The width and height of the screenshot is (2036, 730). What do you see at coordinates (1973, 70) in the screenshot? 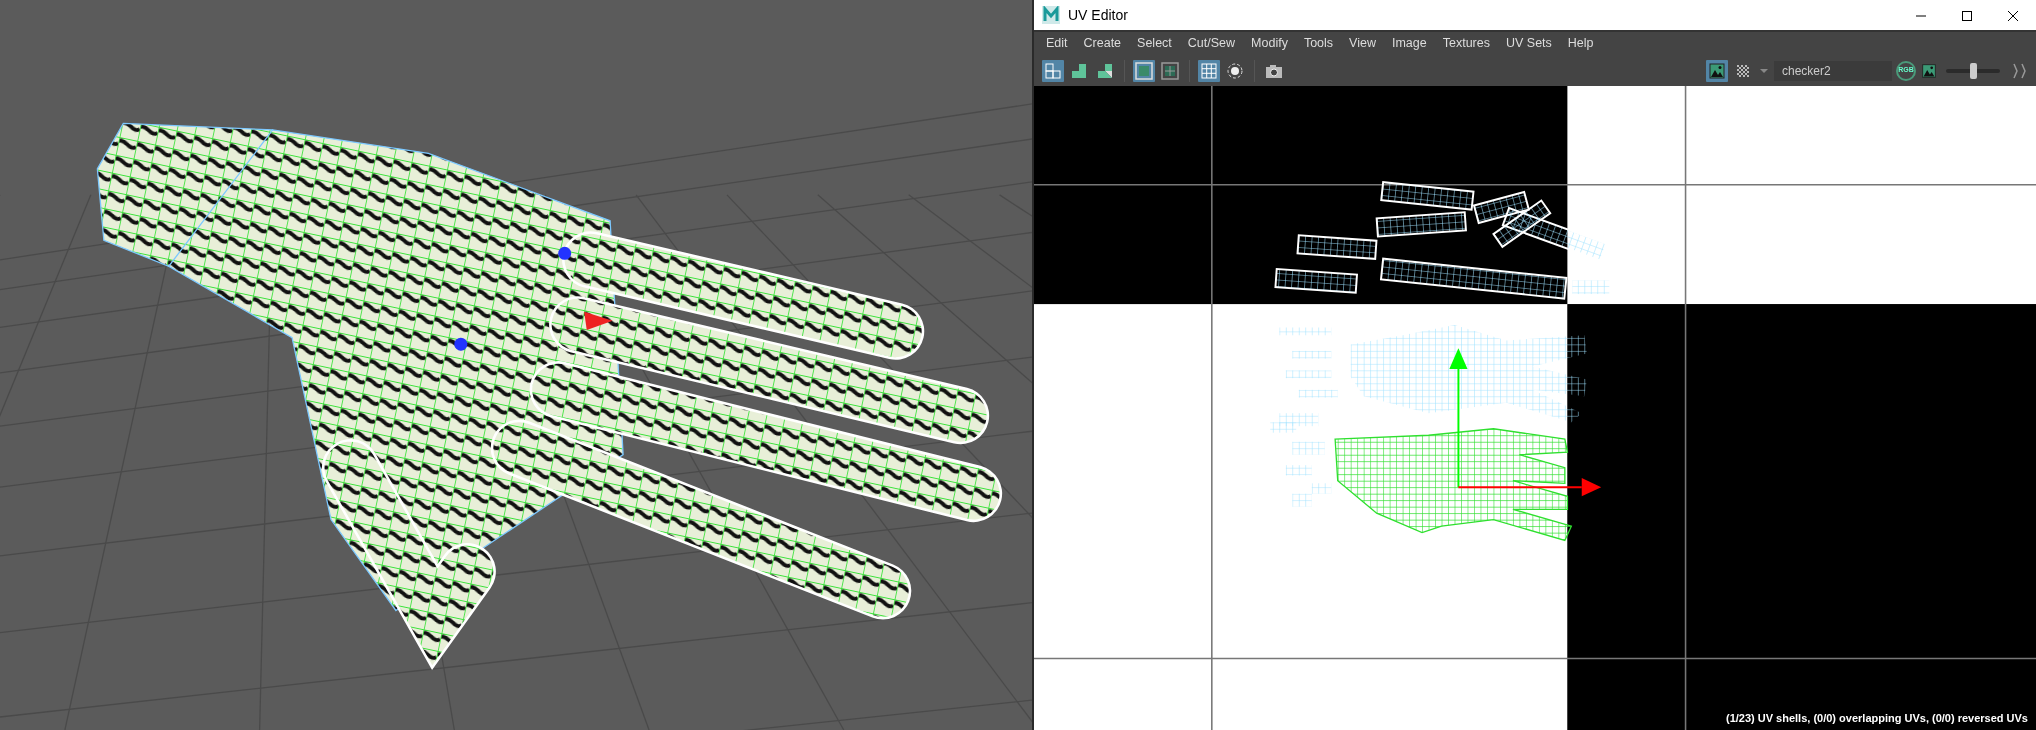
I see `exposure-slider-thumb` at bounding box center [1973, 70].